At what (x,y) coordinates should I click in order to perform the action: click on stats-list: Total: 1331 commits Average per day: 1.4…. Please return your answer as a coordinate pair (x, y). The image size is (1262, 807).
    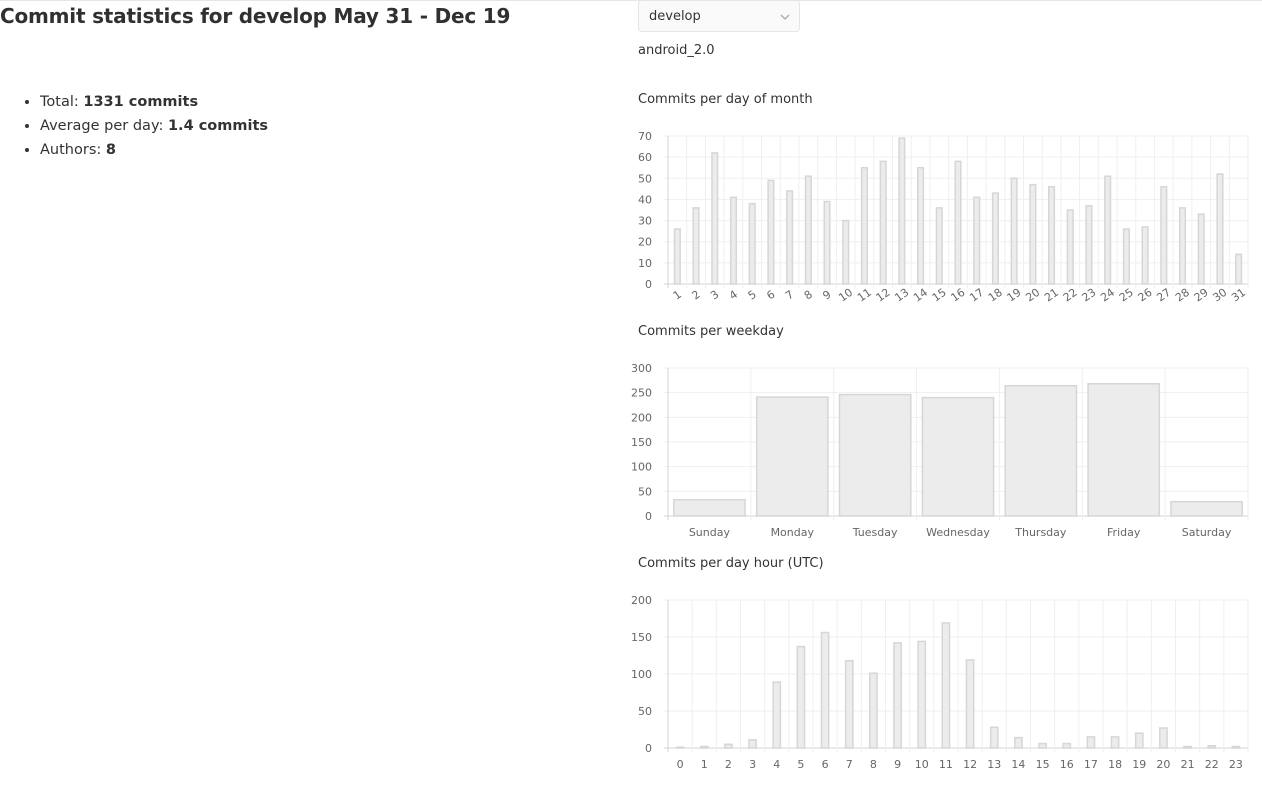
    Looking at the image, I should click on (145, 126).